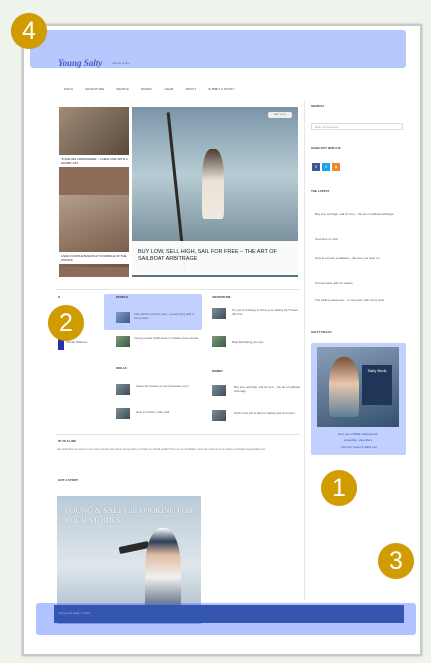  I want to click on spyglass-shape, so click(134, 547).